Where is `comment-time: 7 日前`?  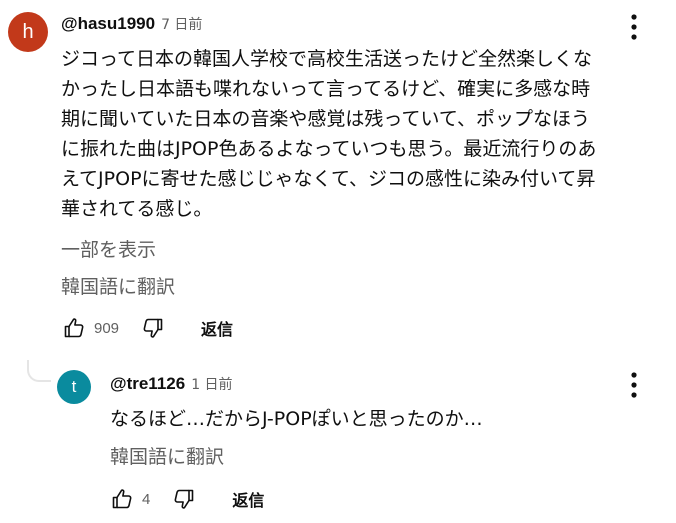 comment-time: 7 日前 is located at coordinates (181, 24).